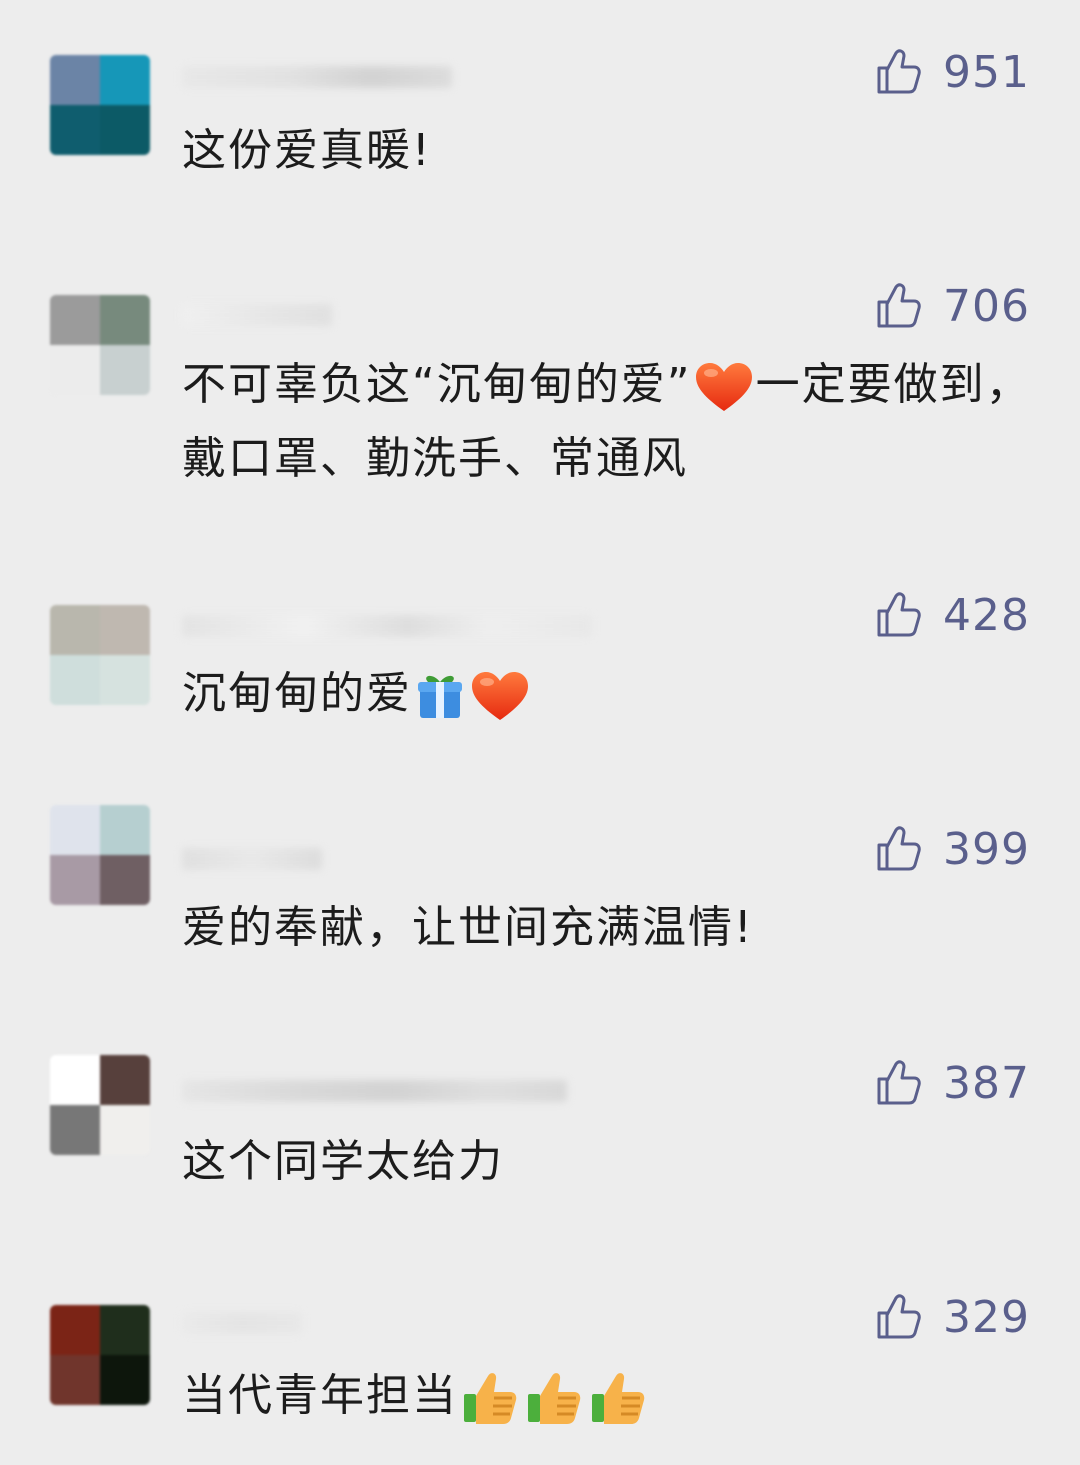  I want to click on comment-text: 当代青年担当, so click(607, 1396).